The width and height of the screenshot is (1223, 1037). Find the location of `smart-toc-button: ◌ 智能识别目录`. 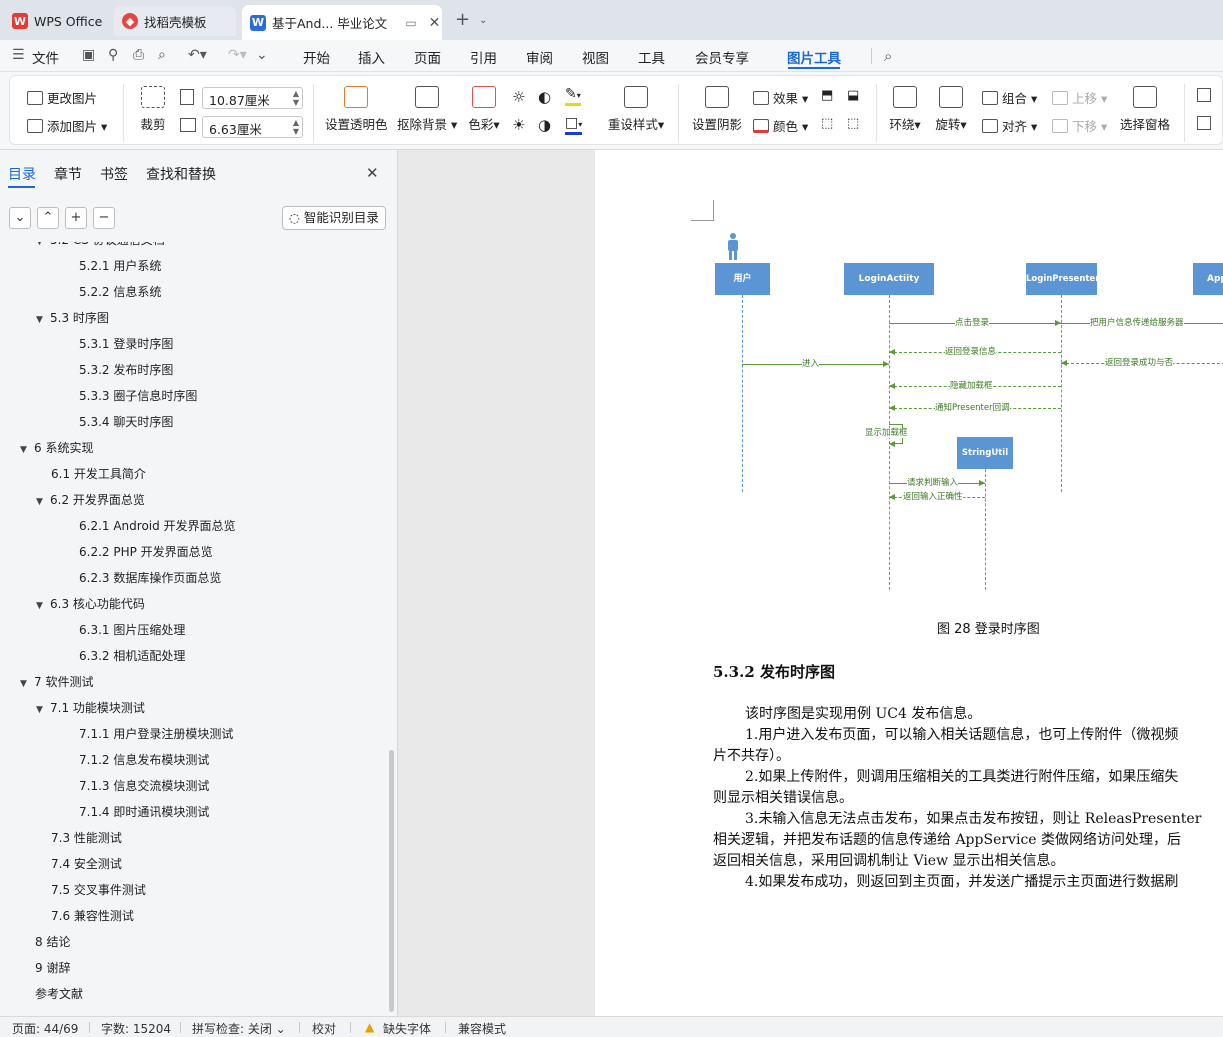

smart-toc-button: ◌ 智能识别目录 is located at coordinates (334, 218).